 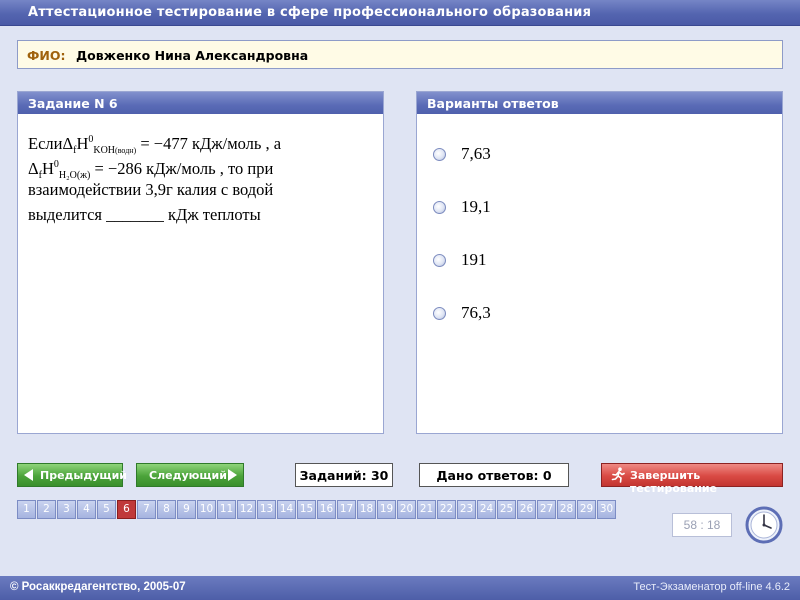 I want to click on question-number-23: 23, so click(x=466, y=509).